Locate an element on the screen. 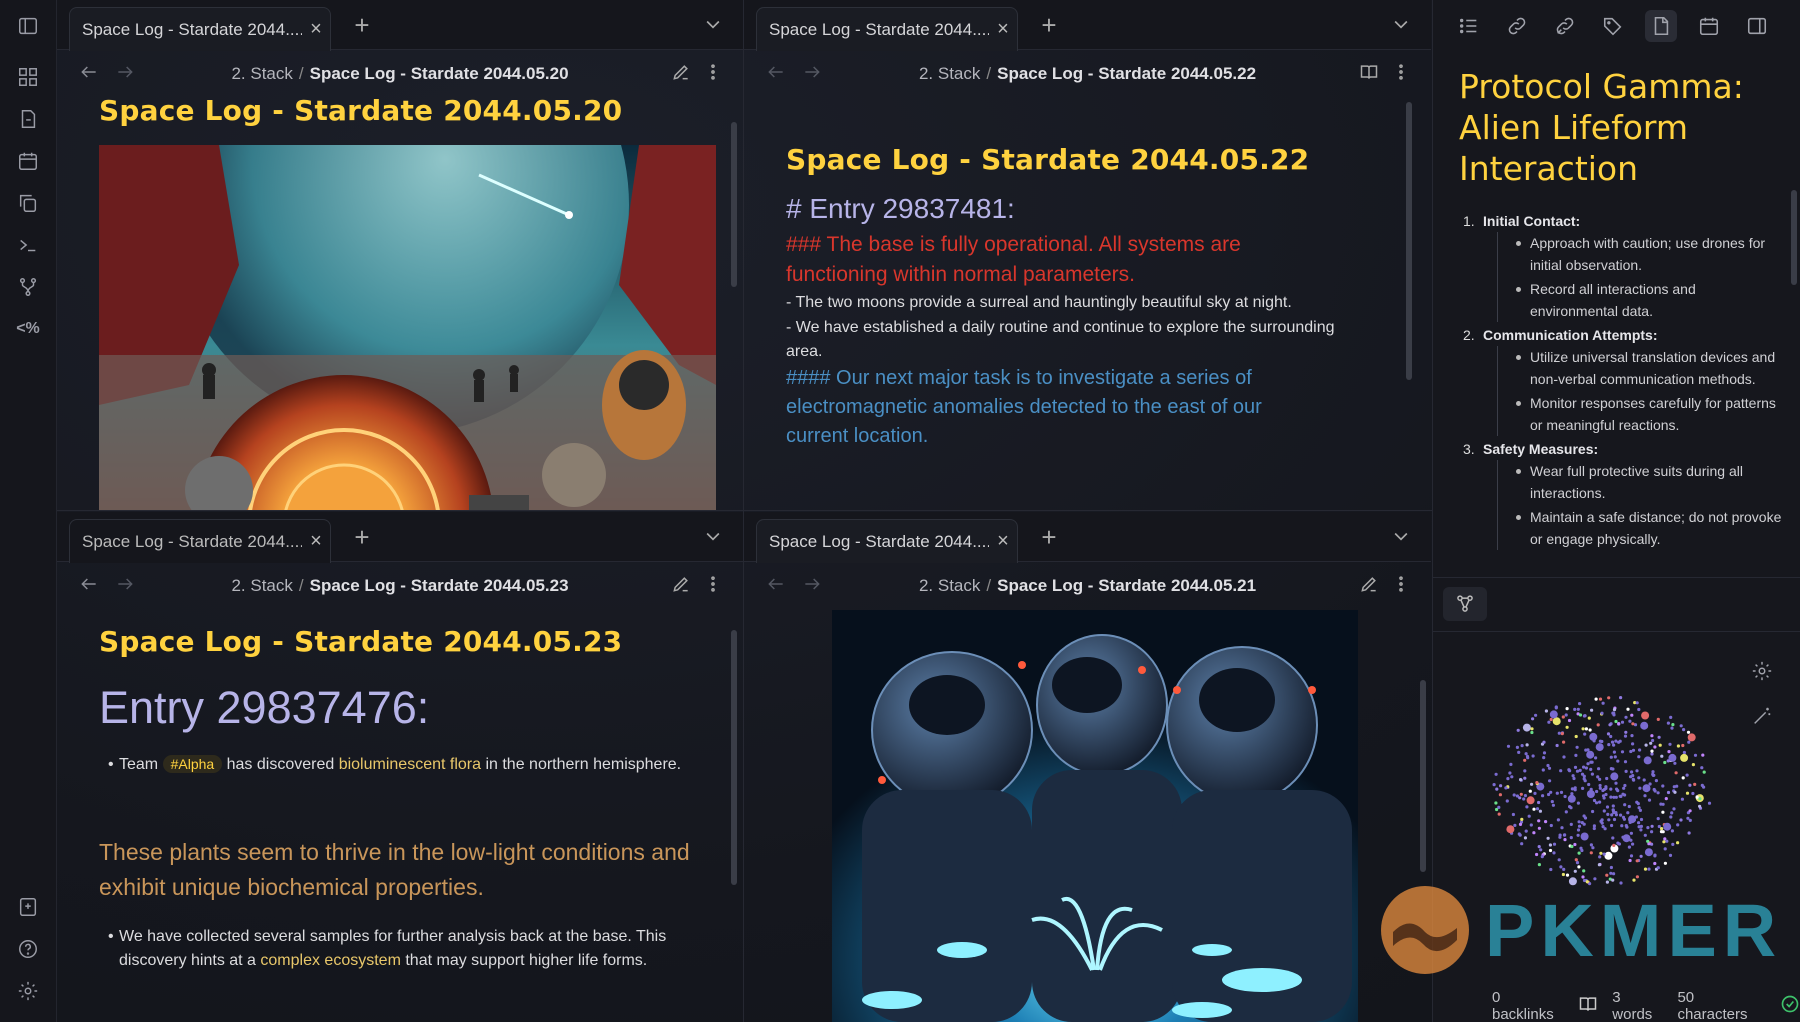 This screenshot has height=1022, width=1800. edit-pencil-icon is located at coordinates (682, 585).